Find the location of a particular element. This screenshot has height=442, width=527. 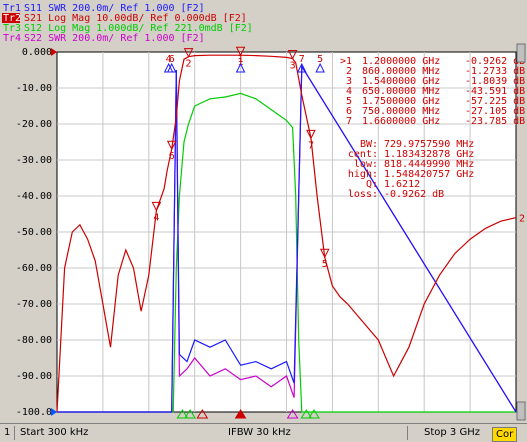

y-tick-label: -20.00 is located at coordinates (34, 124).